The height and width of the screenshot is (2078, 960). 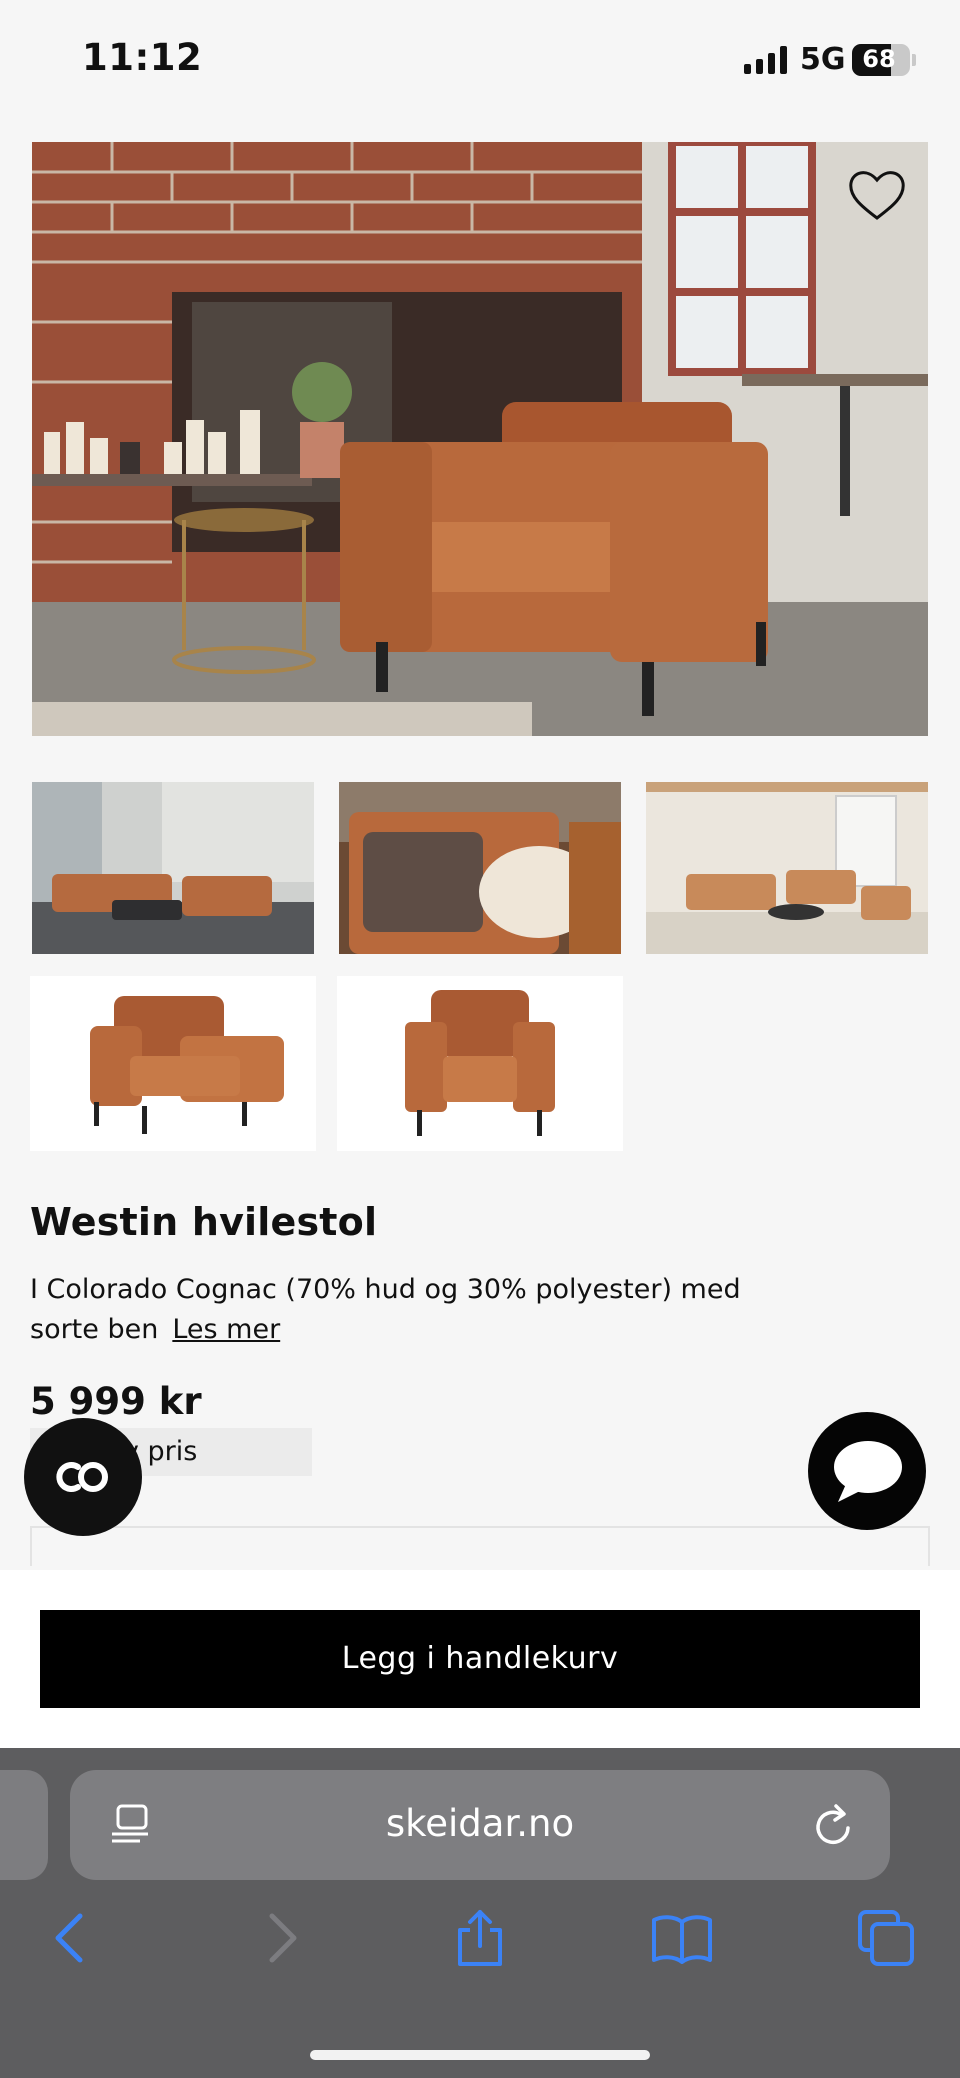 I want to click on heart-icon, so click(x=877, y=195).